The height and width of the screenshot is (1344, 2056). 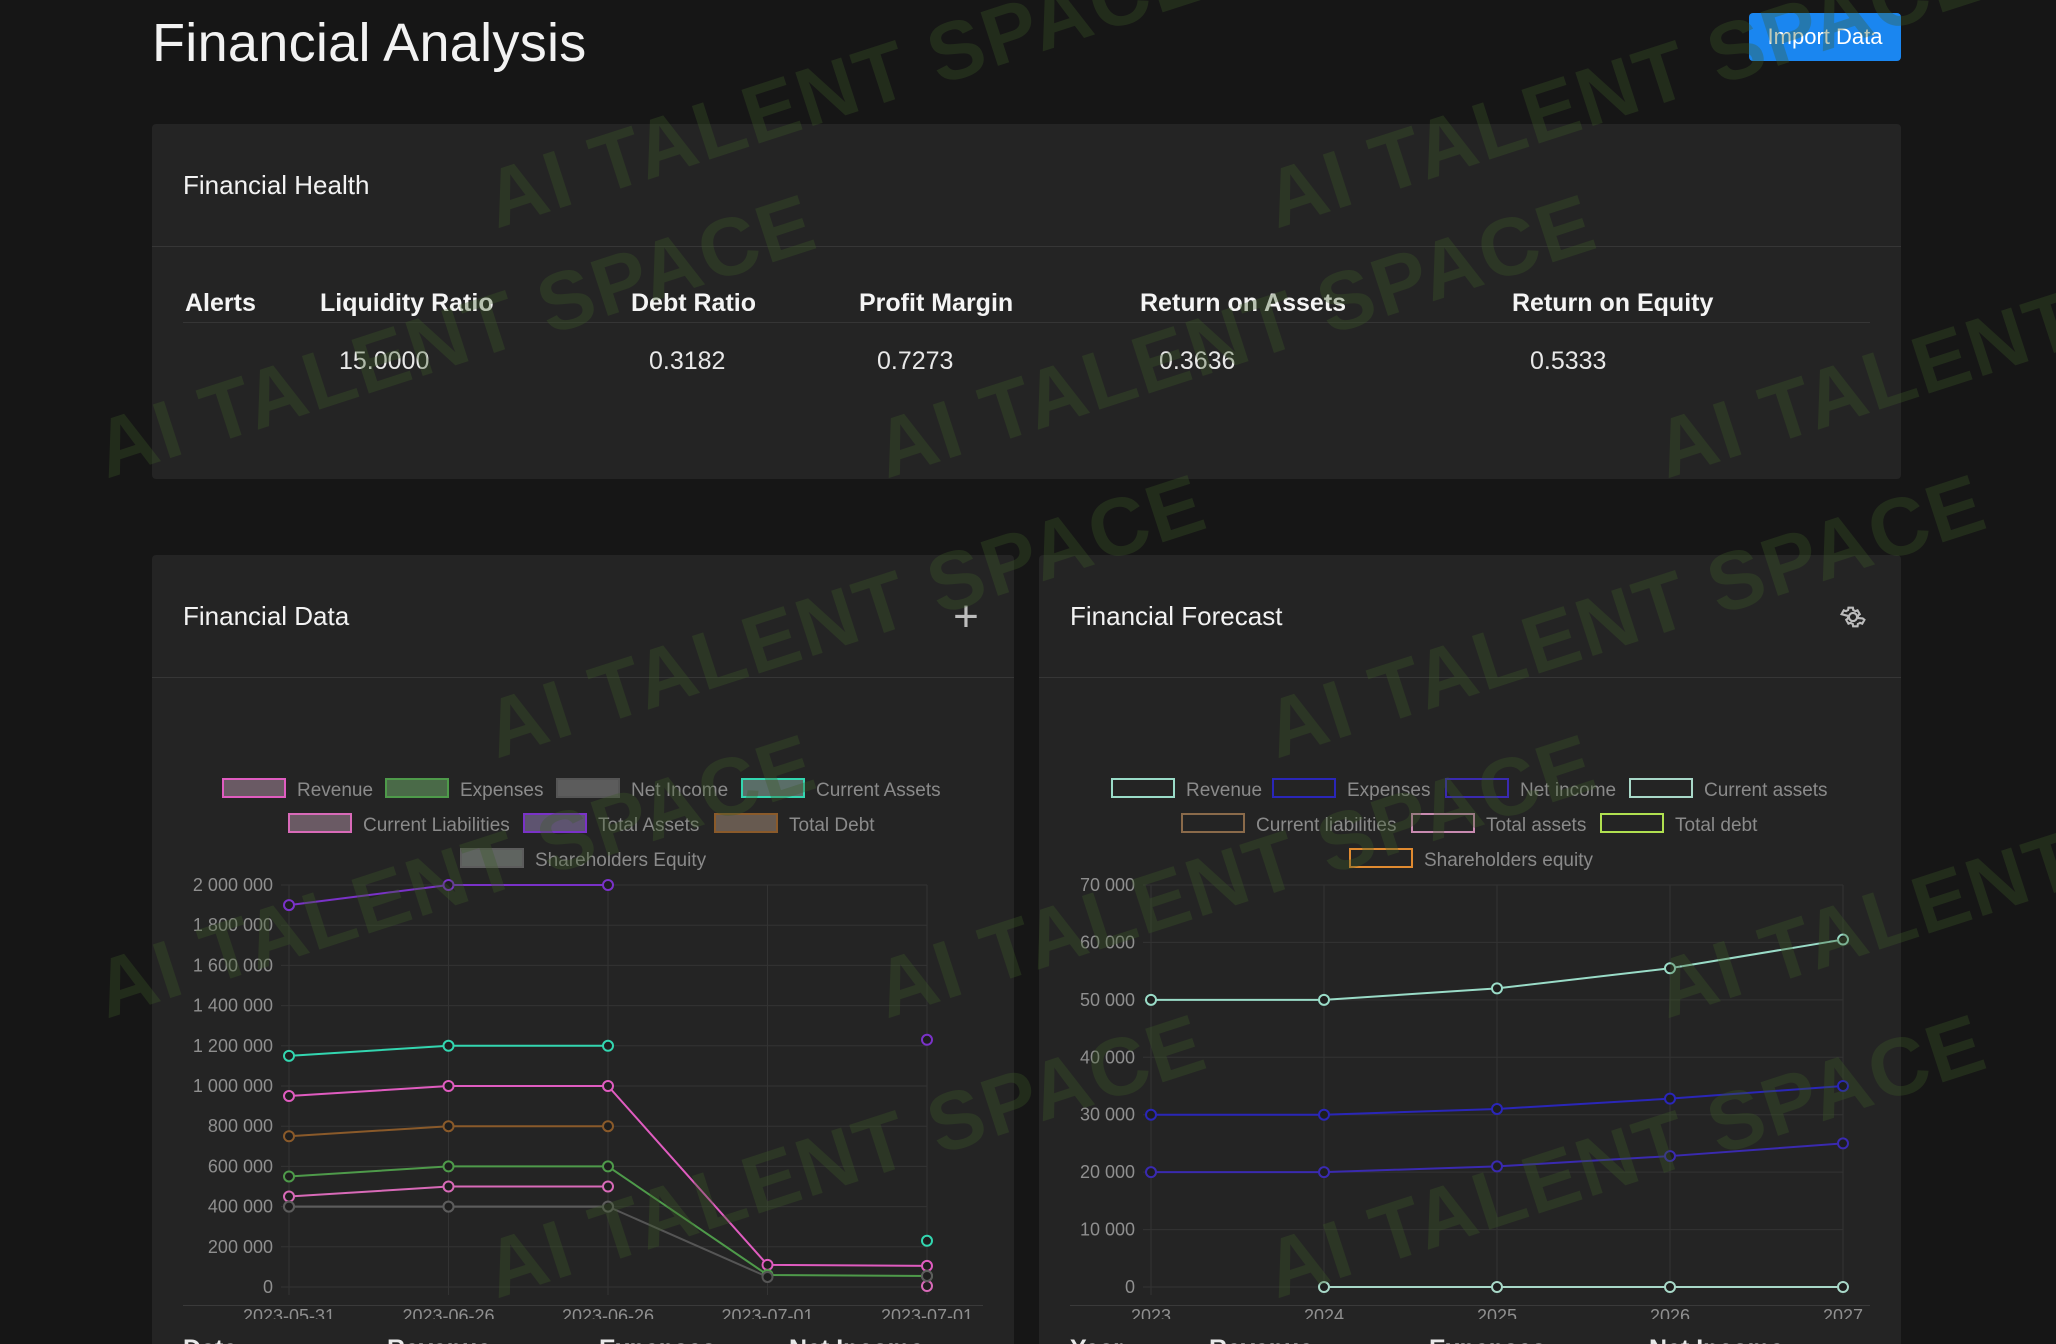 I want to click on legend-item-total-assets: Total assets, so click(x=1498, y=824).